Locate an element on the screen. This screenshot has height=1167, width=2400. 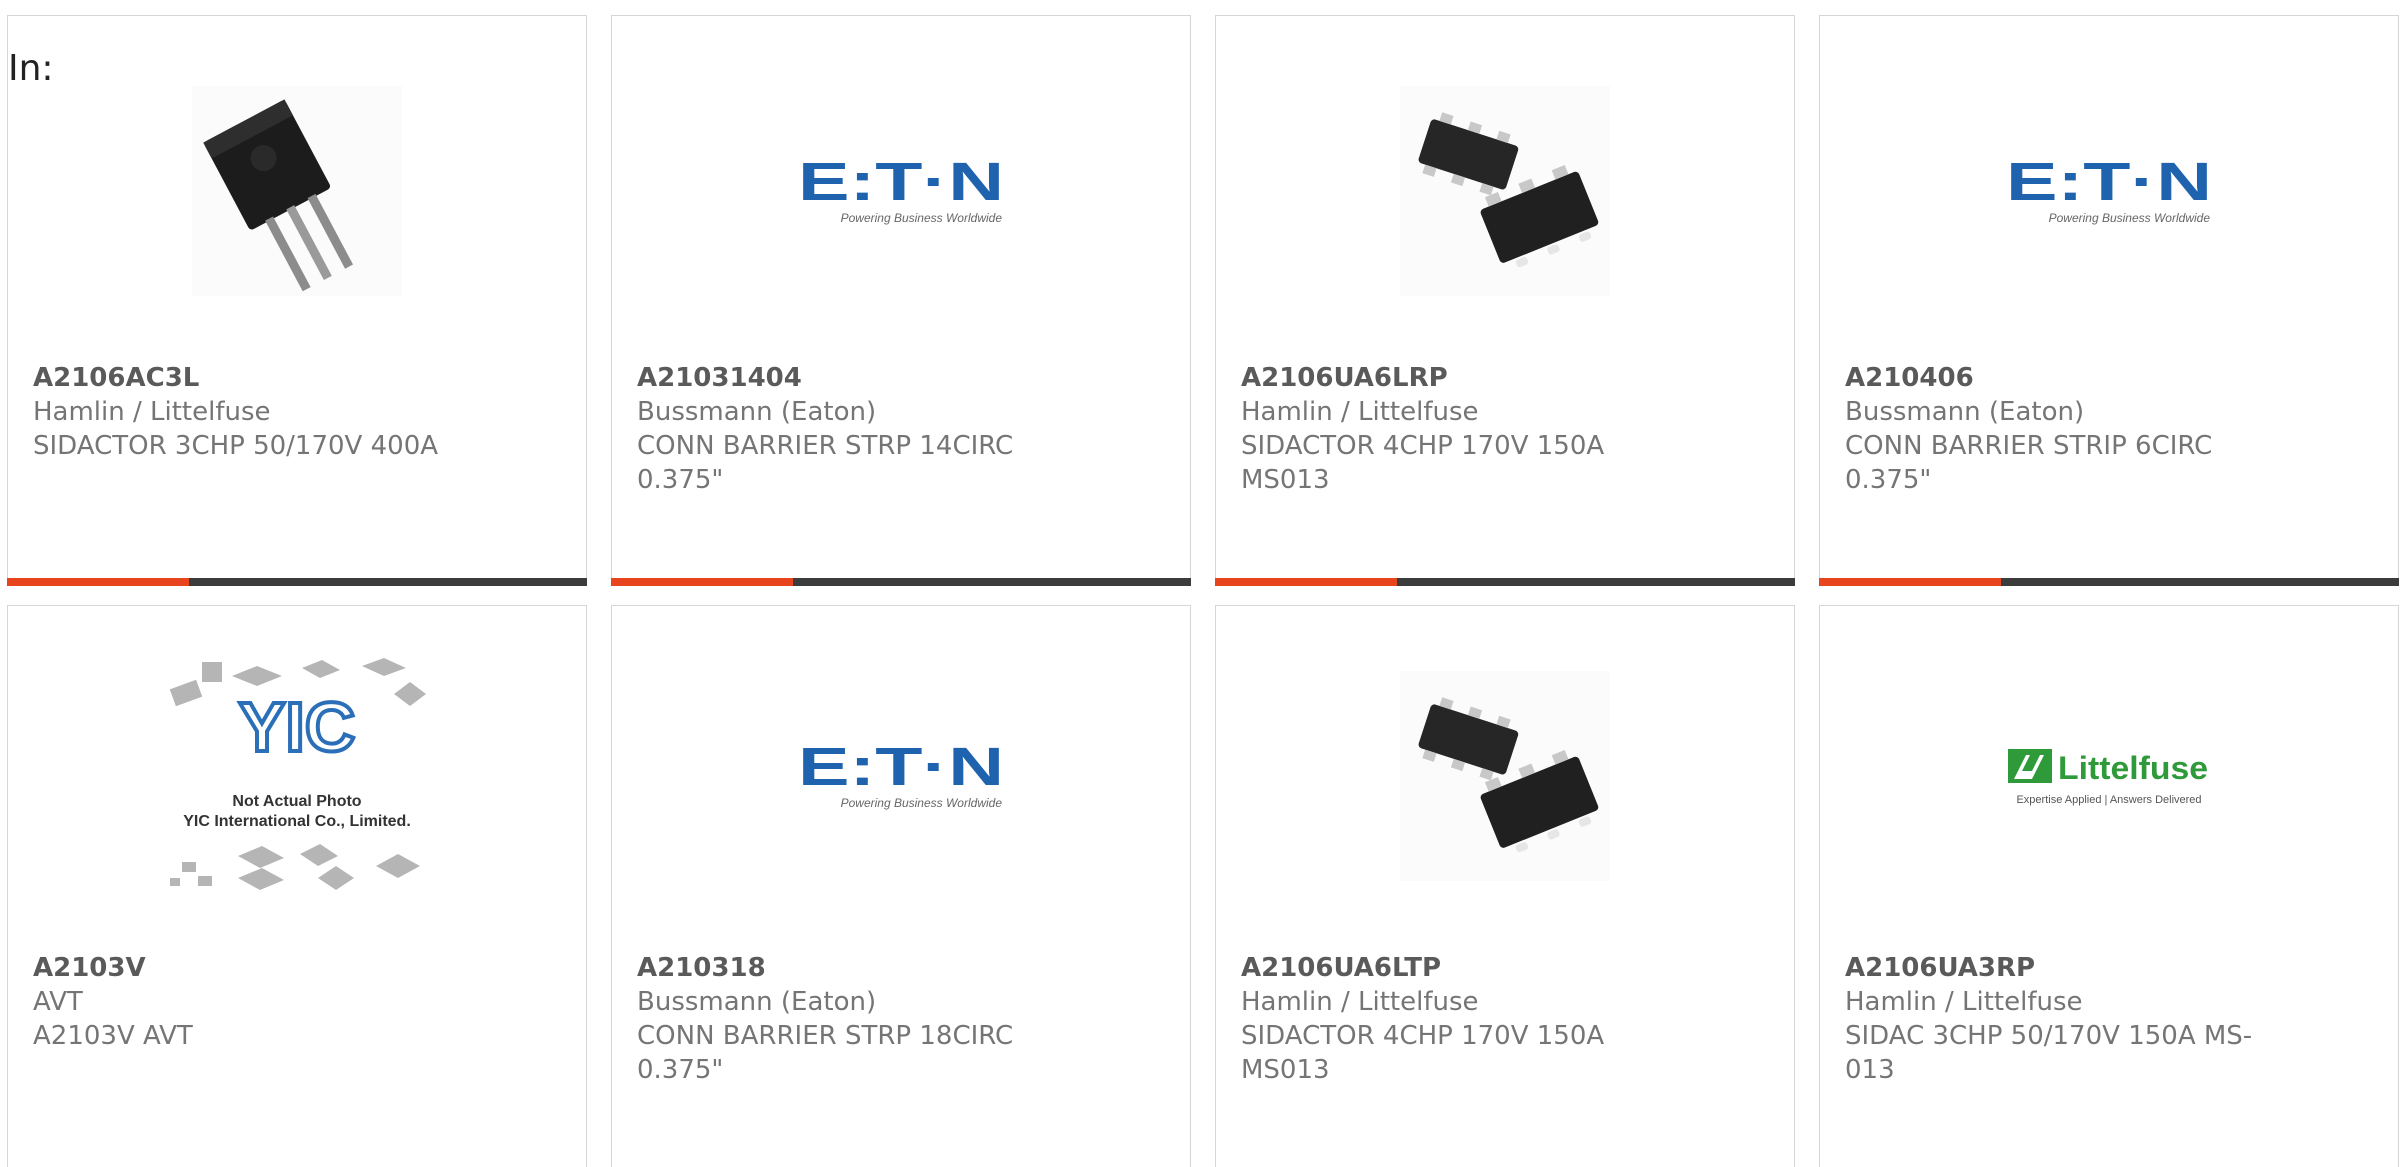
product-description: A2103V AVT is located at coordinates (113, 1036).